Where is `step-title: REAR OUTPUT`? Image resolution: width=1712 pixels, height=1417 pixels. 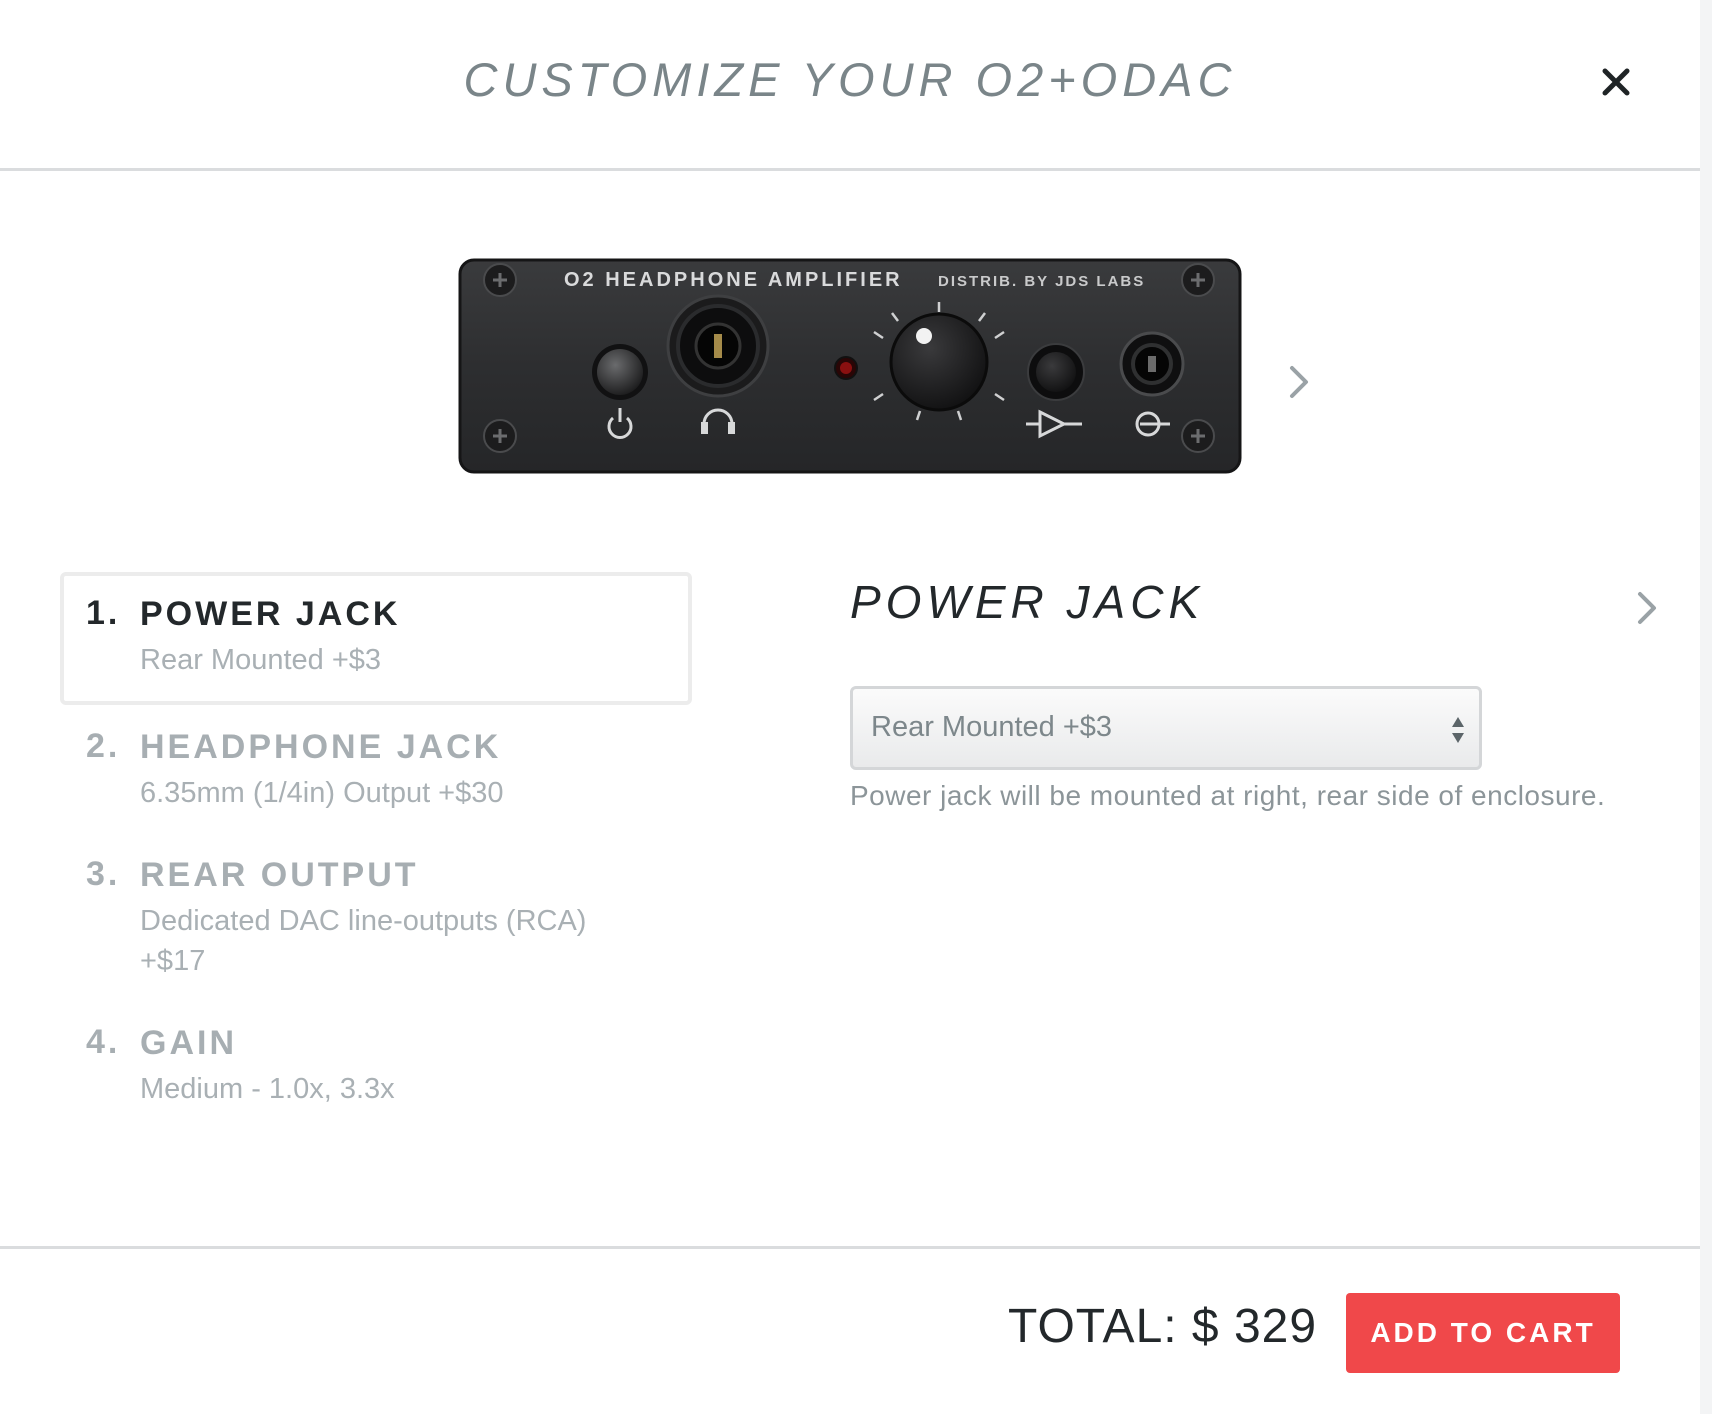
step-title: REAR OUTPUT is located at coordinates (279, 875).